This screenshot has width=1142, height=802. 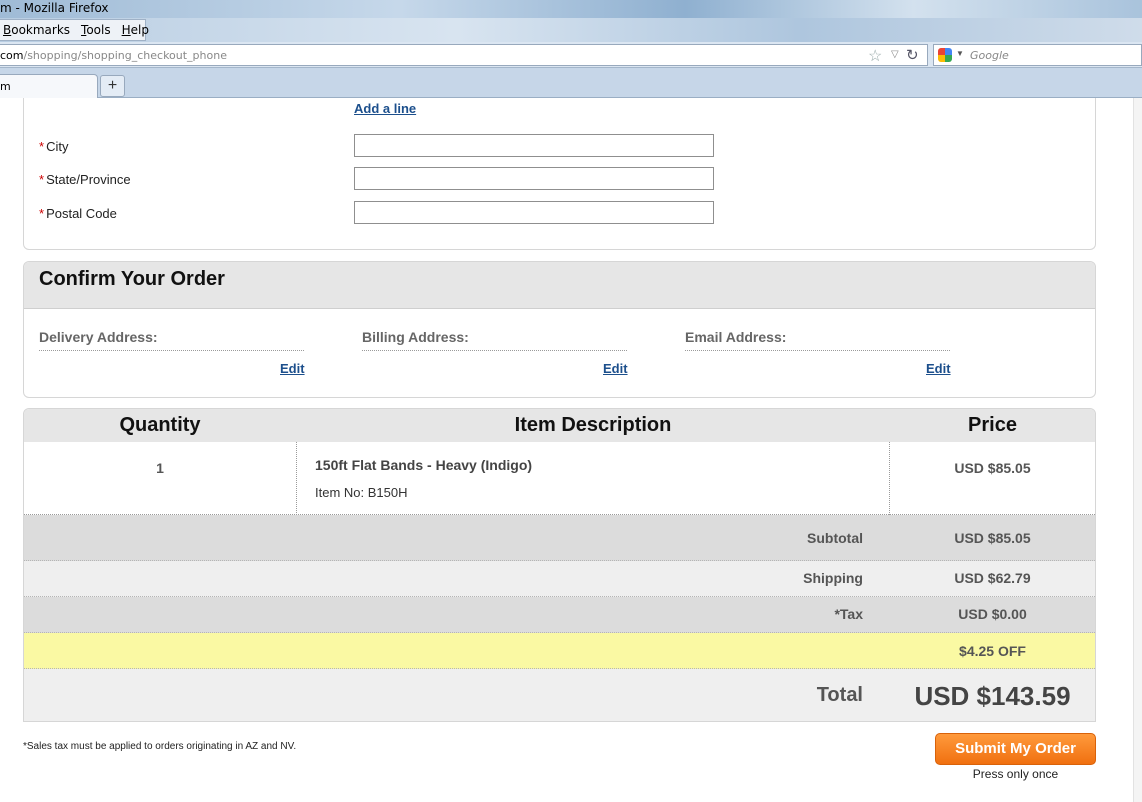 What do you see at coordinates (171, 340) in the screenshot?
I see `delivery-address-section: Delivery Address:` at bounding box center [171, 340].